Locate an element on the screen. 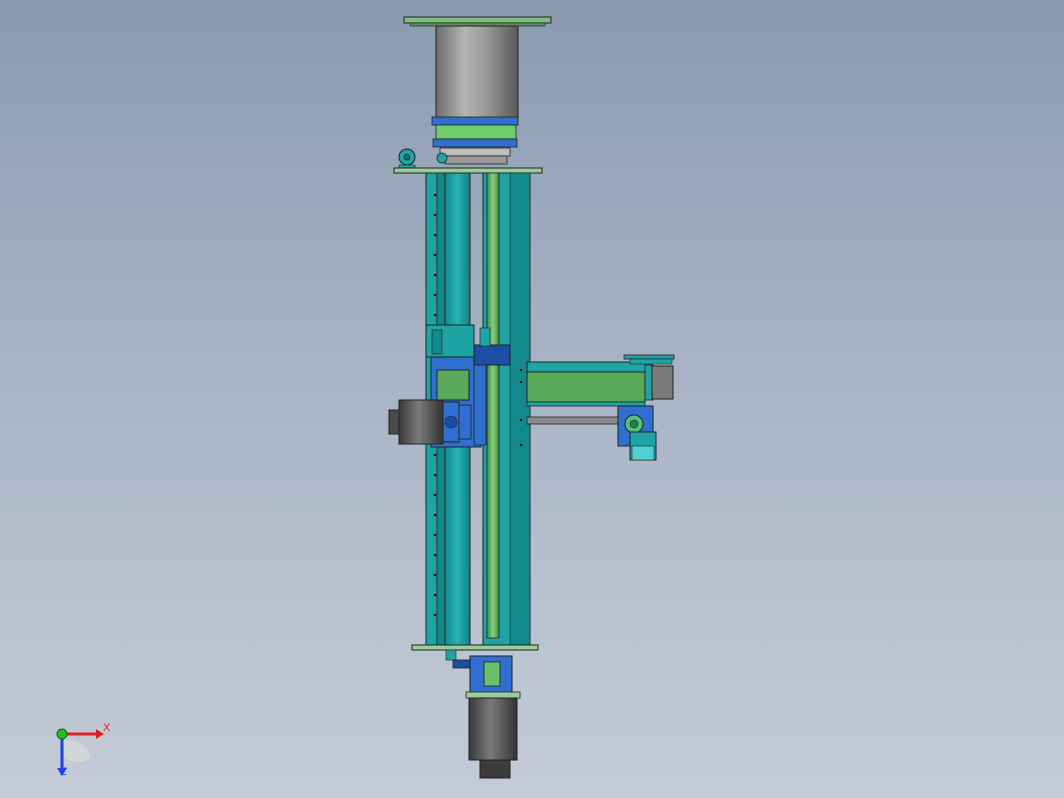 This screenshot has height=798, width=1064. bottom-coupling is located at coordinates (483, 674).